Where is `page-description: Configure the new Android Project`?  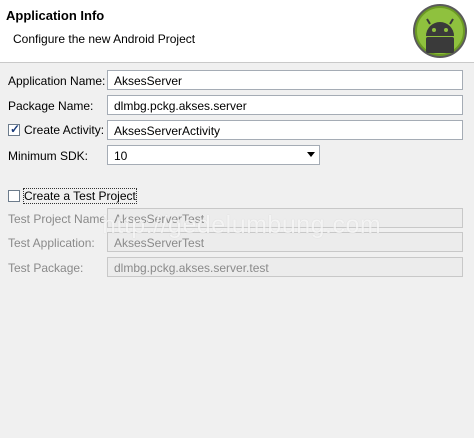 page-description: Configure the new Android Project is located at coordinates (104, 39).